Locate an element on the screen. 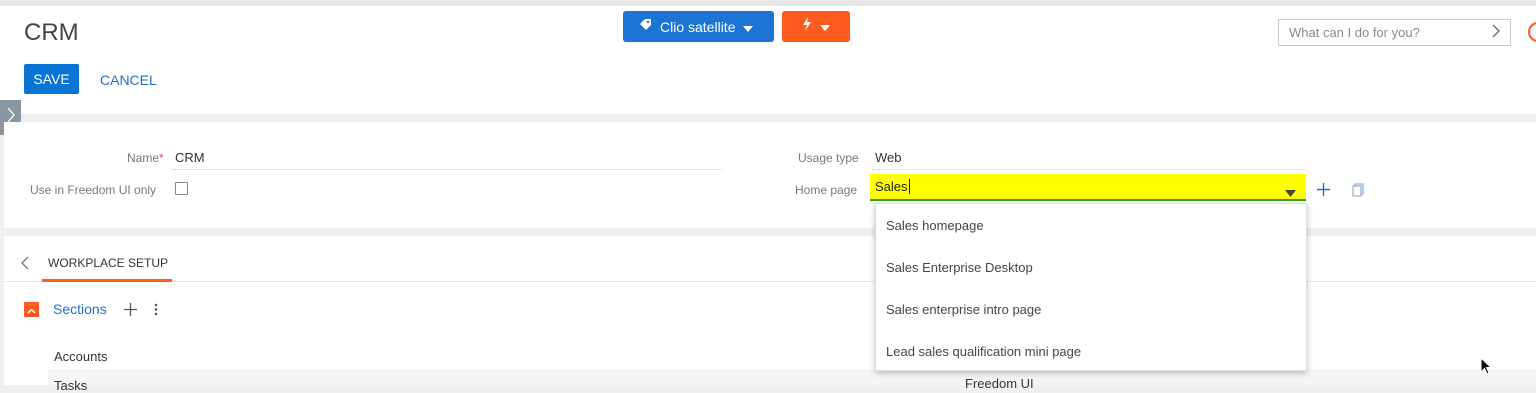 The image size is (1536, 393). collapse-sections-button is located at coordinates (31, 309).